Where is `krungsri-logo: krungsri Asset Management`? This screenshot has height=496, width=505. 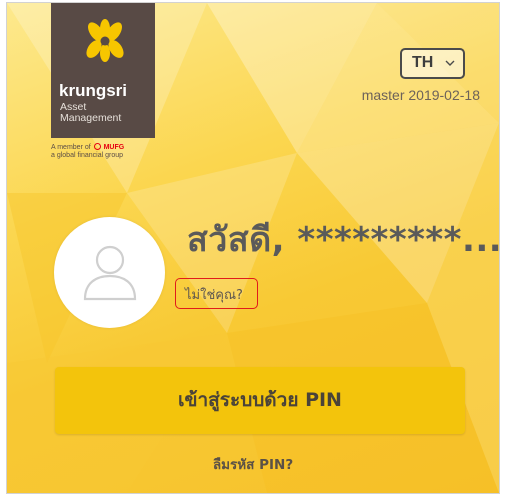
krungsri-logo: krungsri Asset Management is located at coordinates (103, 70).